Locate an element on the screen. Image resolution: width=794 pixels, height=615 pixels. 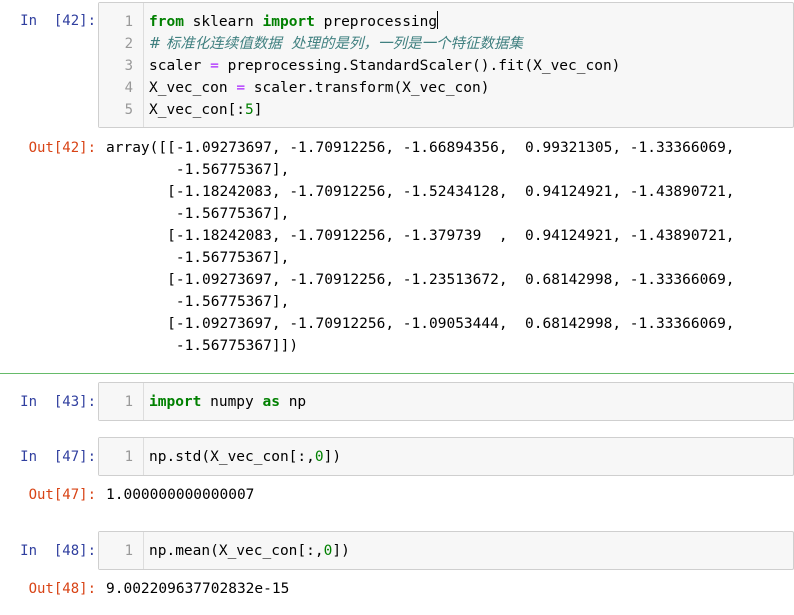
code-line: import numpy as np is located at coordinates (227, 402).